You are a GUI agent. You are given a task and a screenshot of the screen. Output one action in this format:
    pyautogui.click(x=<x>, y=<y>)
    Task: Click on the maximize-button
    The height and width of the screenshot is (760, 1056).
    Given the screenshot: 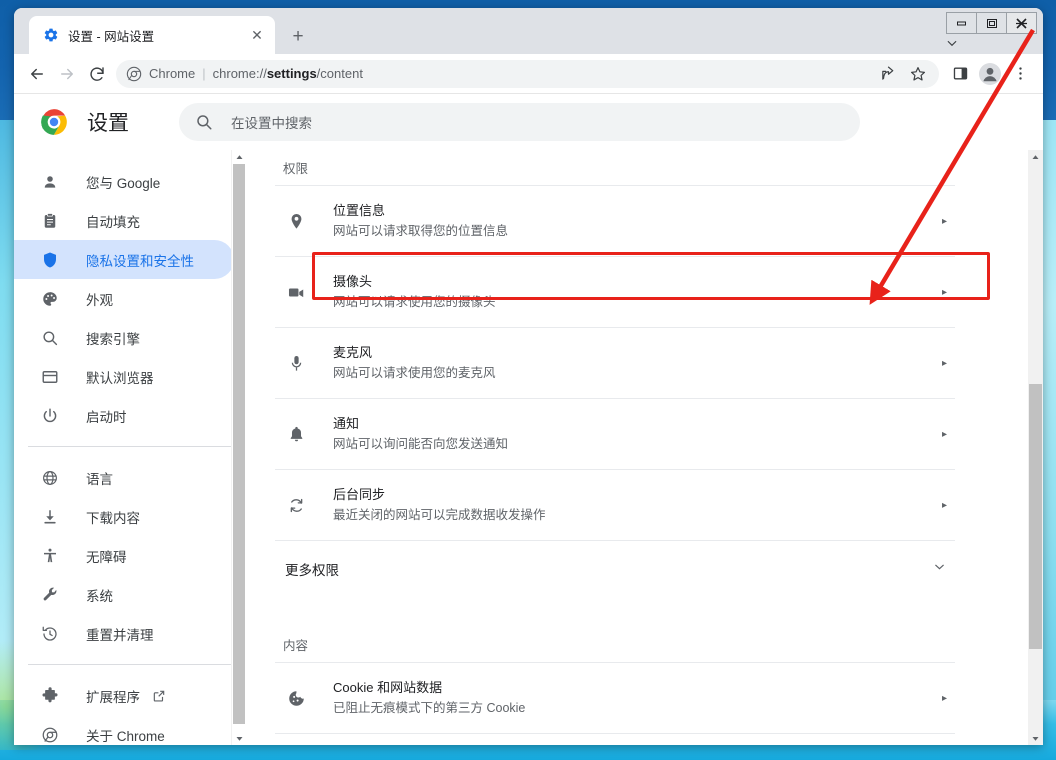 What is the action you would take?
    pyautogui.click(x=991, y=23)
    